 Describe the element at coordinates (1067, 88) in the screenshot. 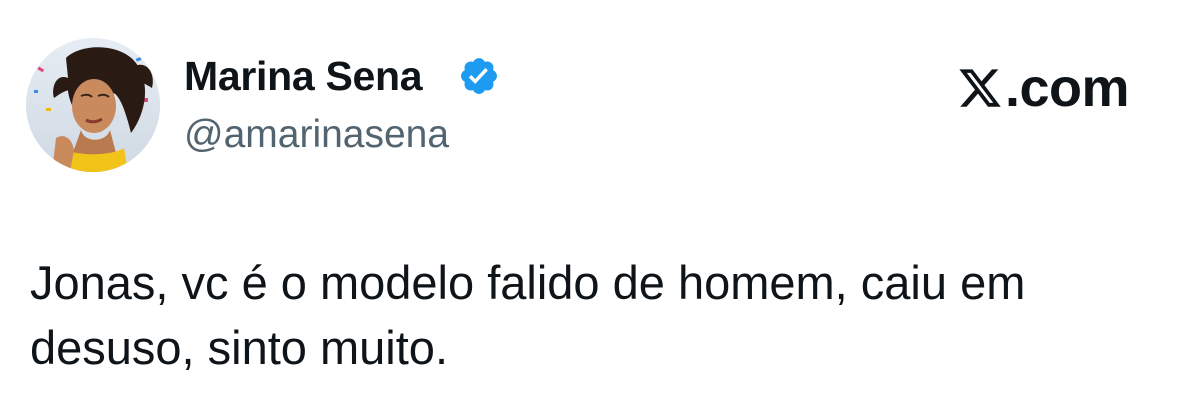

I see `brand-text: .com` at that location.